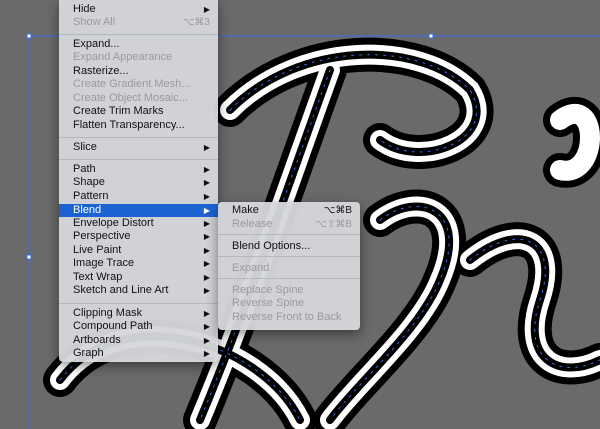  What do you see at coordinates (138, 237) in the screenshot?
I see `menu-item-perspective: Perspective ▶` at bounding box center [138, 237].